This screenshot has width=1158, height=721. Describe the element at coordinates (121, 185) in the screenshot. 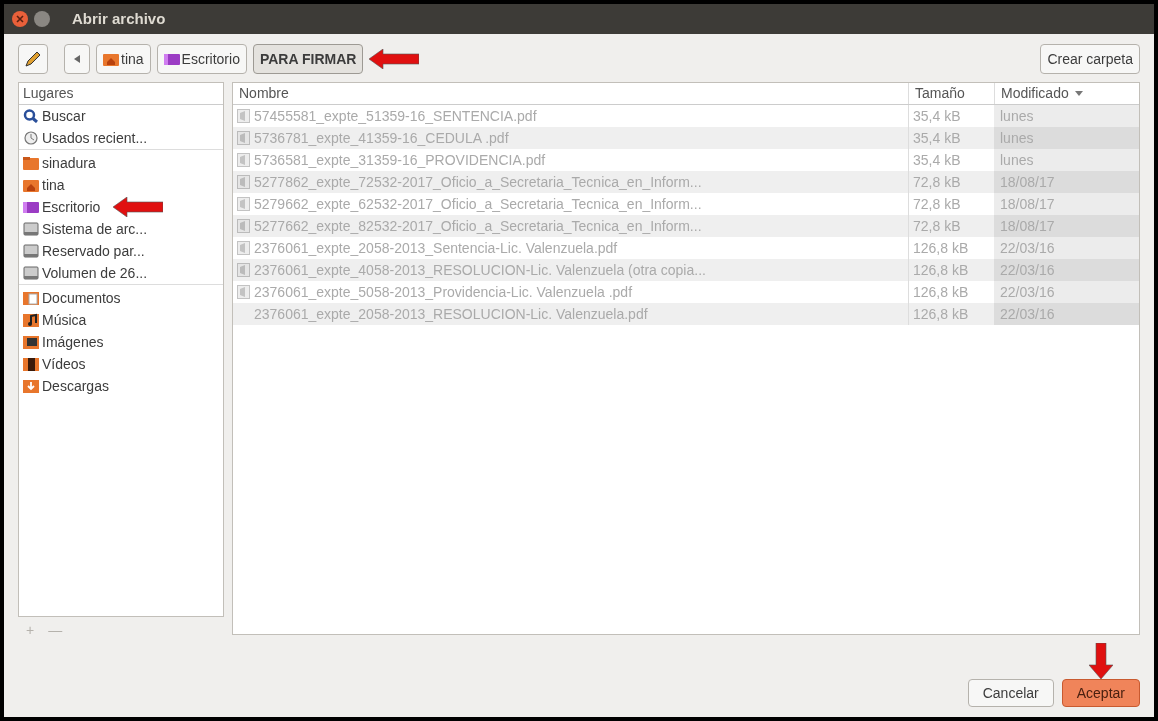

I see `place-item: tina` at that location.